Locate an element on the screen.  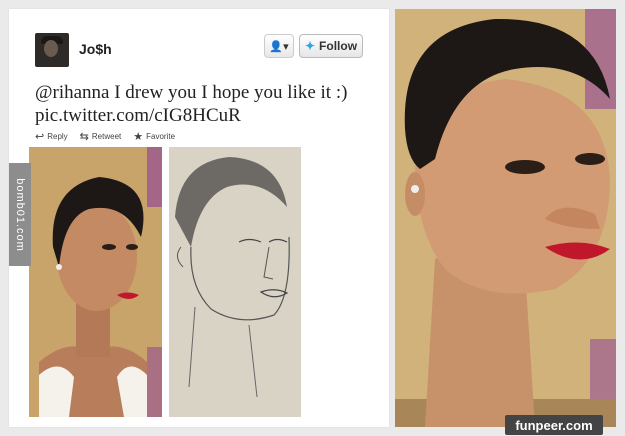
follow-button: ✦ Follow is located at coordinates (331, 46).